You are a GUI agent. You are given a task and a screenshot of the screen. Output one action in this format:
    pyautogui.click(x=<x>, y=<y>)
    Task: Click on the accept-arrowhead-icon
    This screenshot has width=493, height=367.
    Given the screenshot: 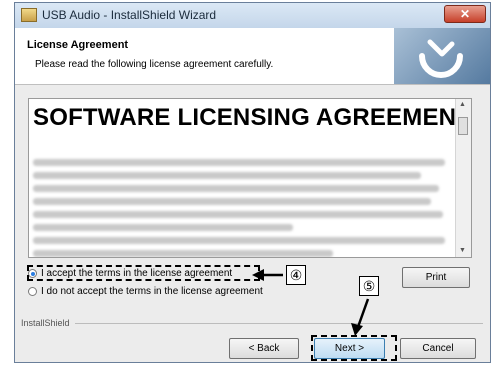 What is the action you would take?
    pyautogui.click(x=258, y=275)
    